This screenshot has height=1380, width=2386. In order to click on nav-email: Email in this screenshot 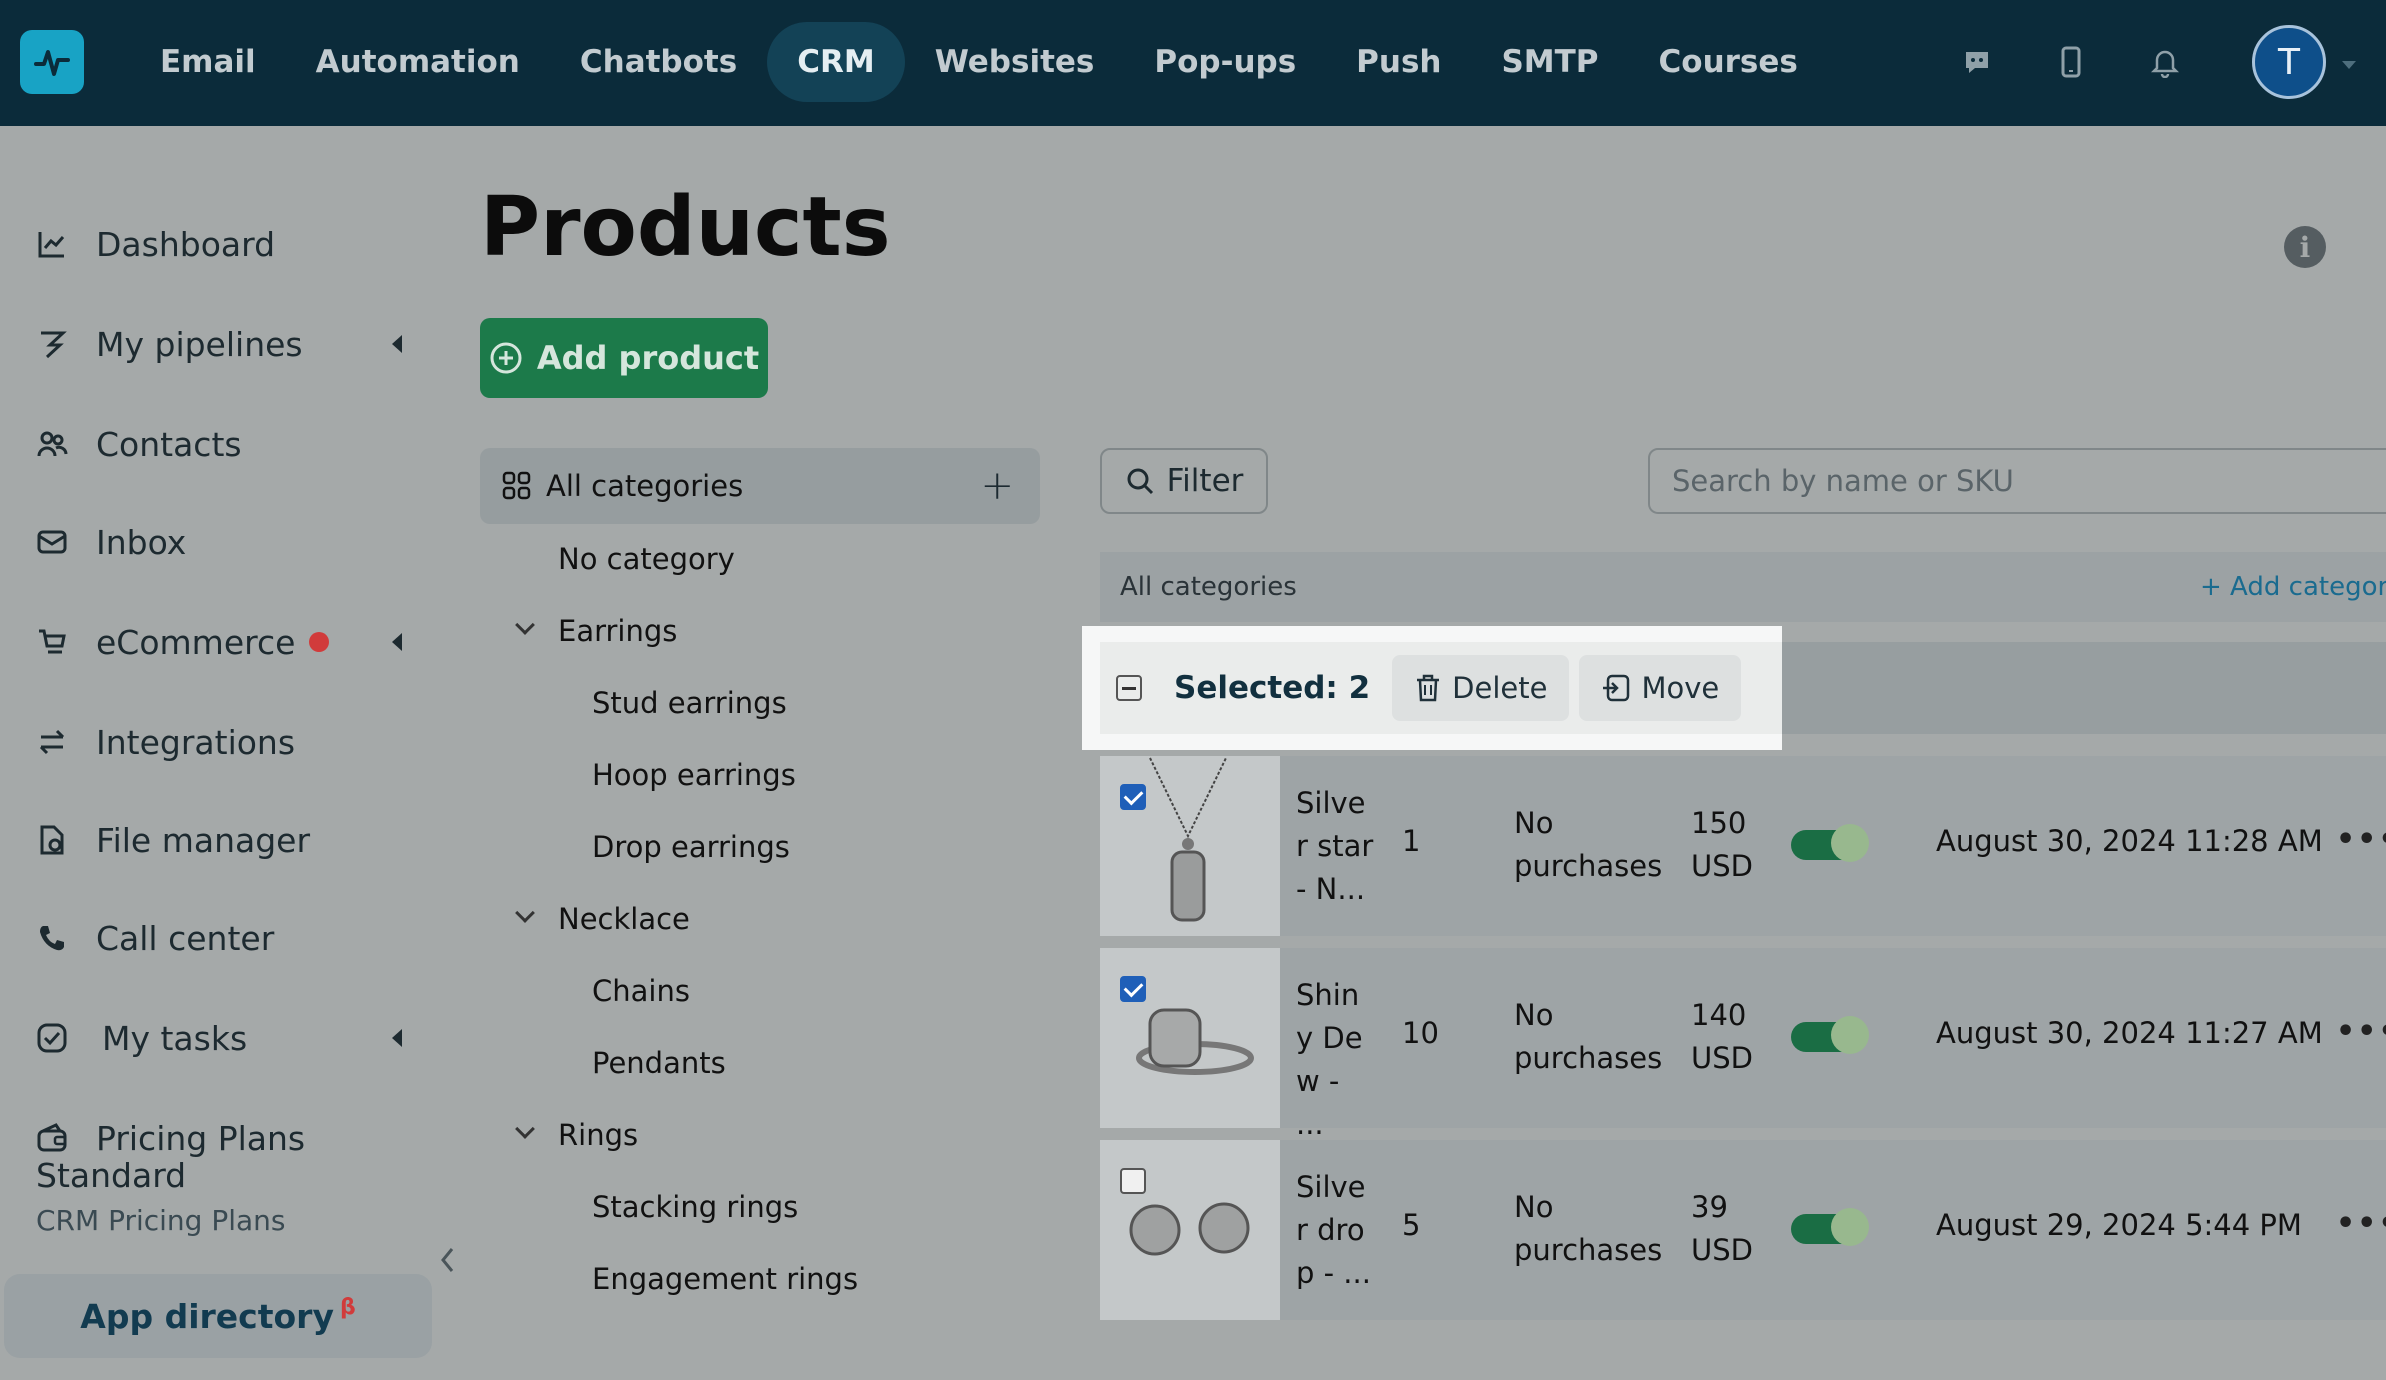, I will do `click(208, 62)`.